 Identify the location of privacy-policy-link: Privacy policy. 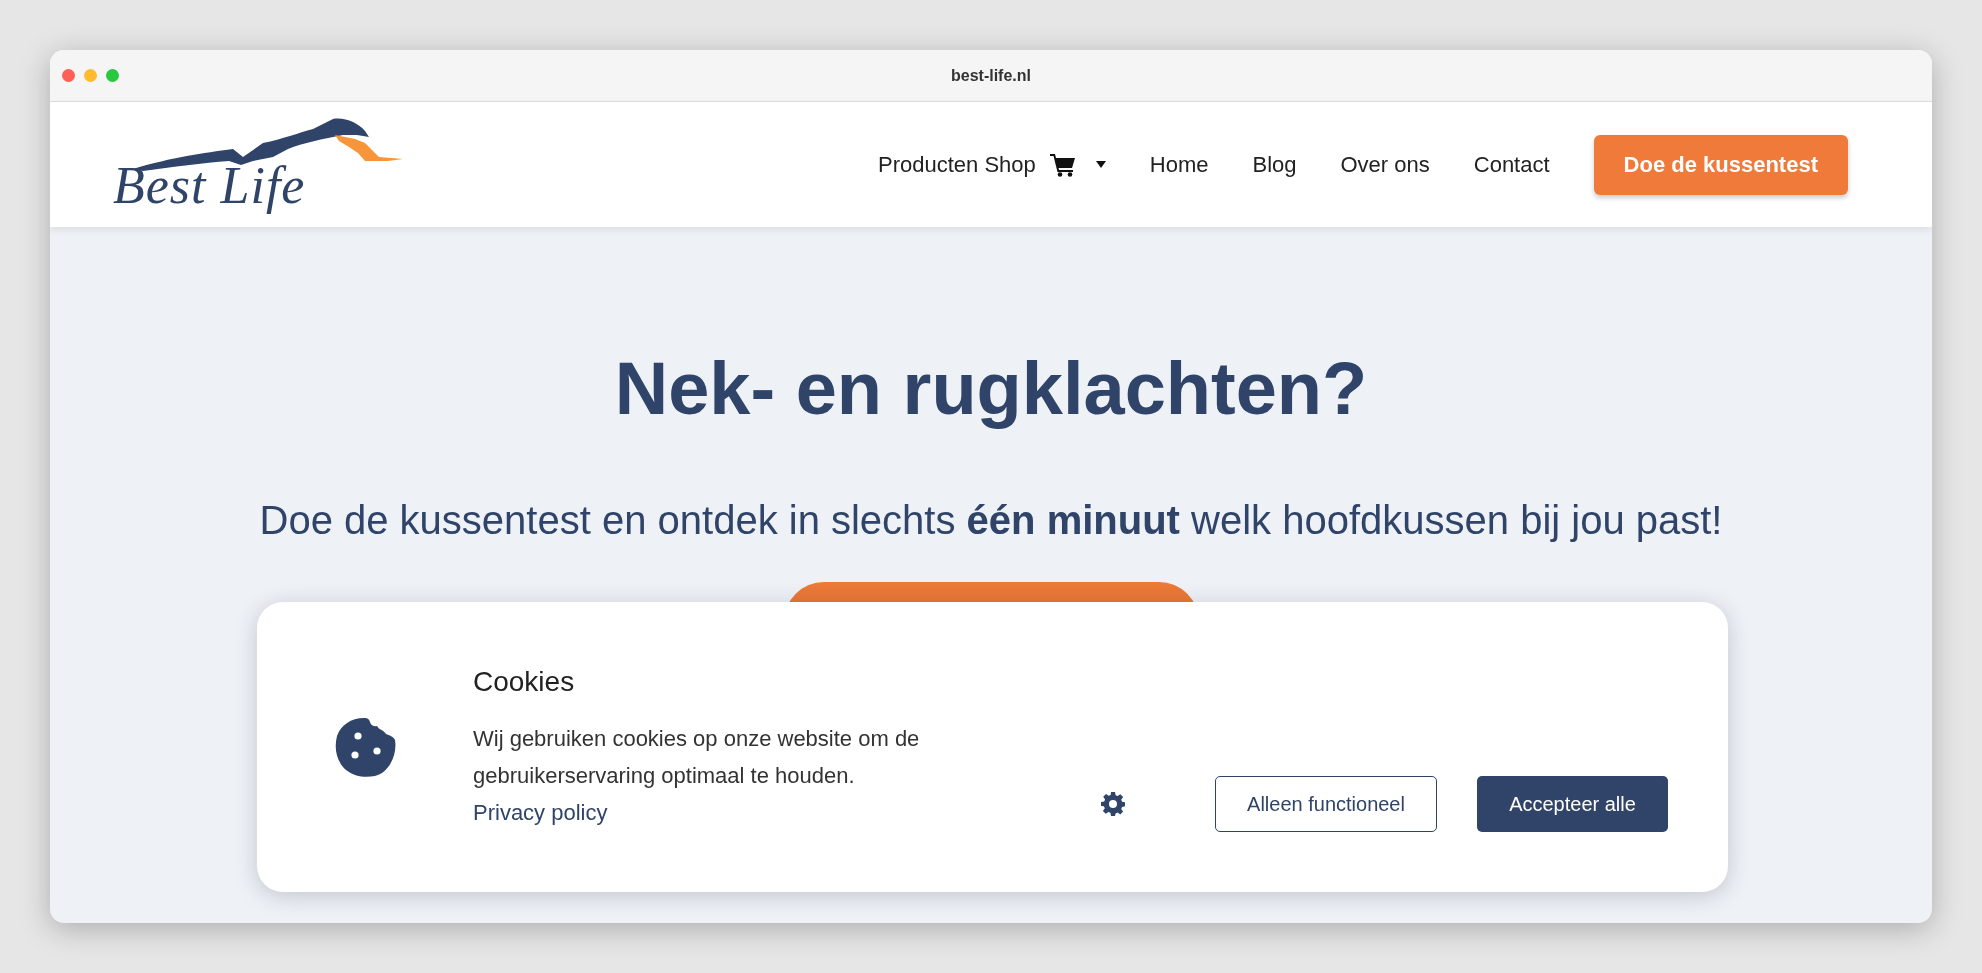
(540, 812).